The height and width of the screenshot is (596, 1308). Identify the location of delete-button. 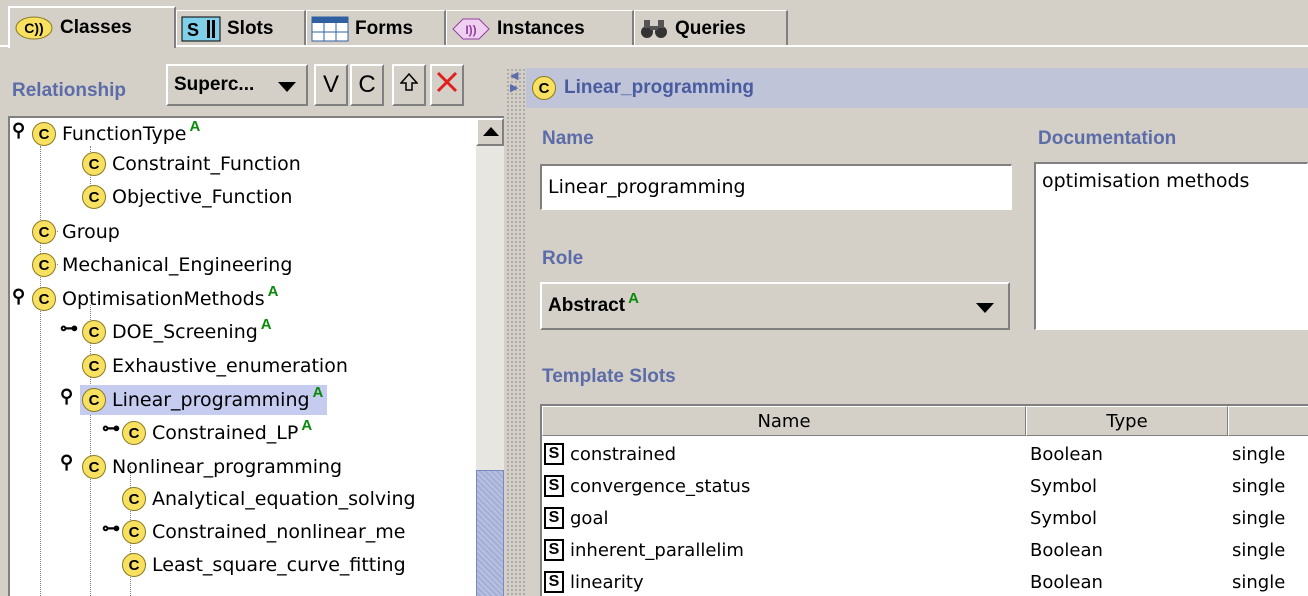
(447, 85).